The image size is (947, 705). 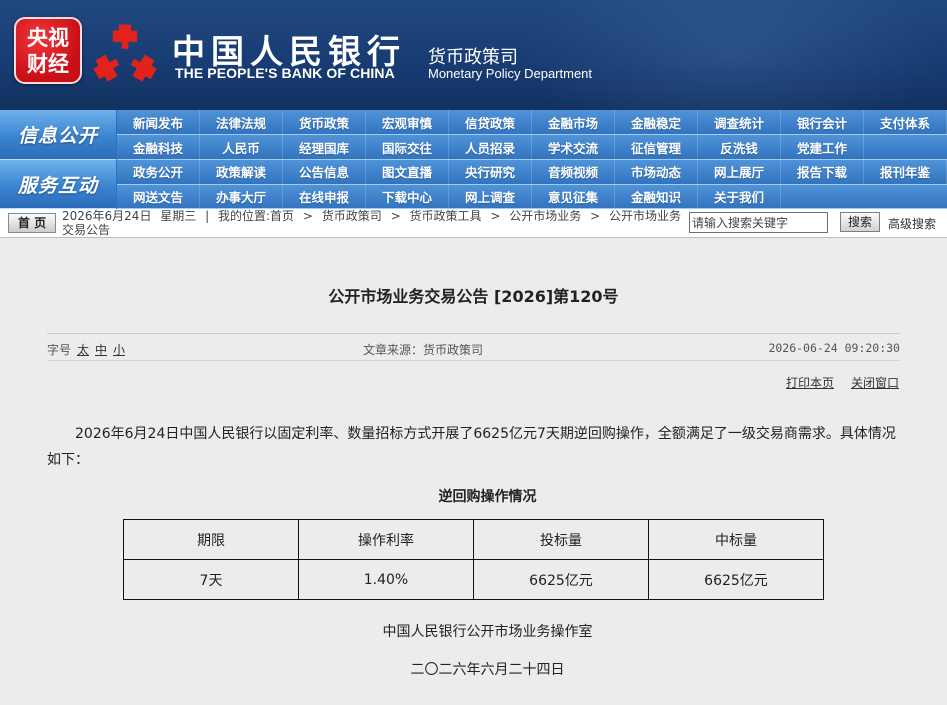 I want to click on nav-item-laws: 法律法规, so click(x=241, y=122).